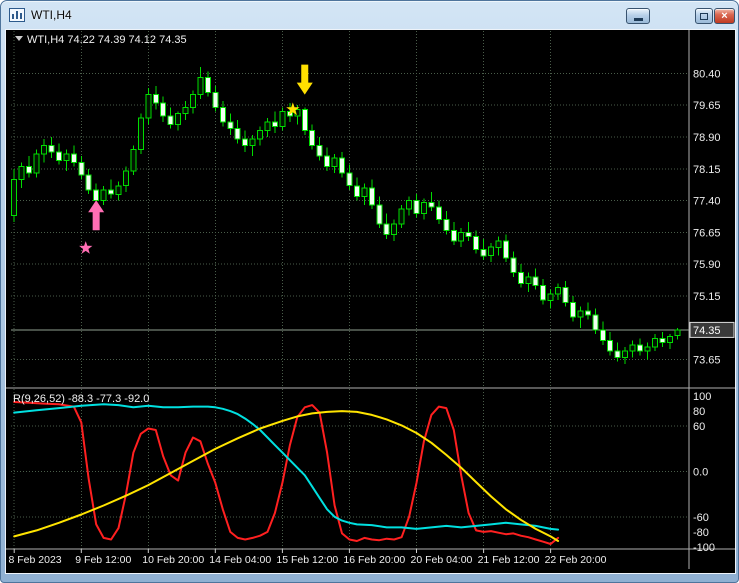 Image resolution: width=739 pixels, height=583 pixels. I want to click on buy-arrow, so click(96, 215).